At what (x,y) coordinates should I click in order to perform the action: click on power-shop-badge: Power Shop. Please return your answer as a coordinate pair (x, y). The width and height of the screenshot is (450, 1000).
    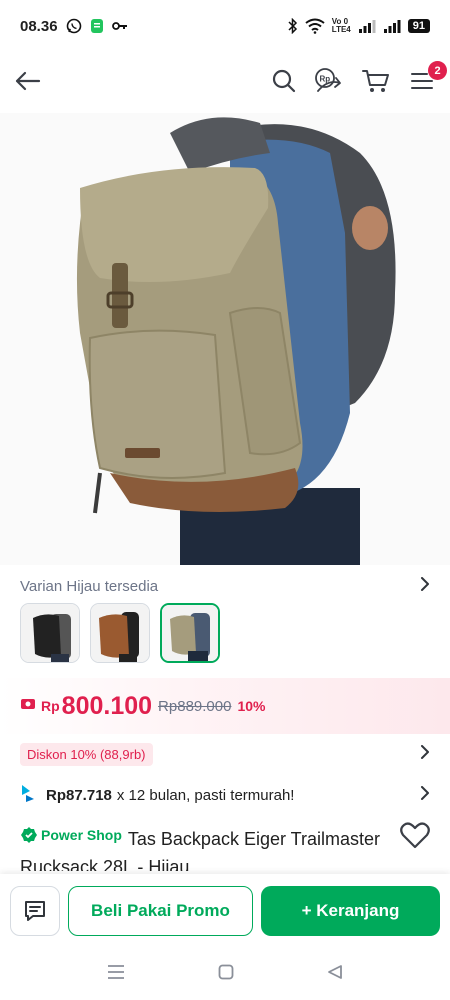
    Looking at the image, I should click on (71, 835).